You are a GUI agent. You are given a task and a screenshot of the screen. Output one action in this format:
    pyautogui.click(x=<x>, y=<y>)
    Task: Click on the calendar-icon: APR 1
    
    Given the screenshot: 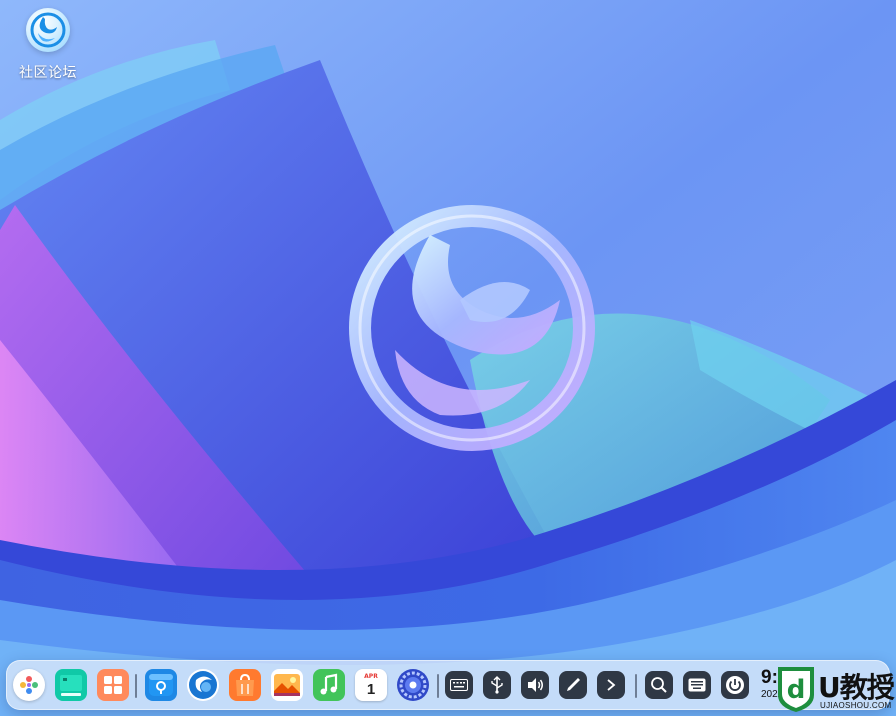 What is the action you would take?
    pyautogui.click(x=371, y=685)
    